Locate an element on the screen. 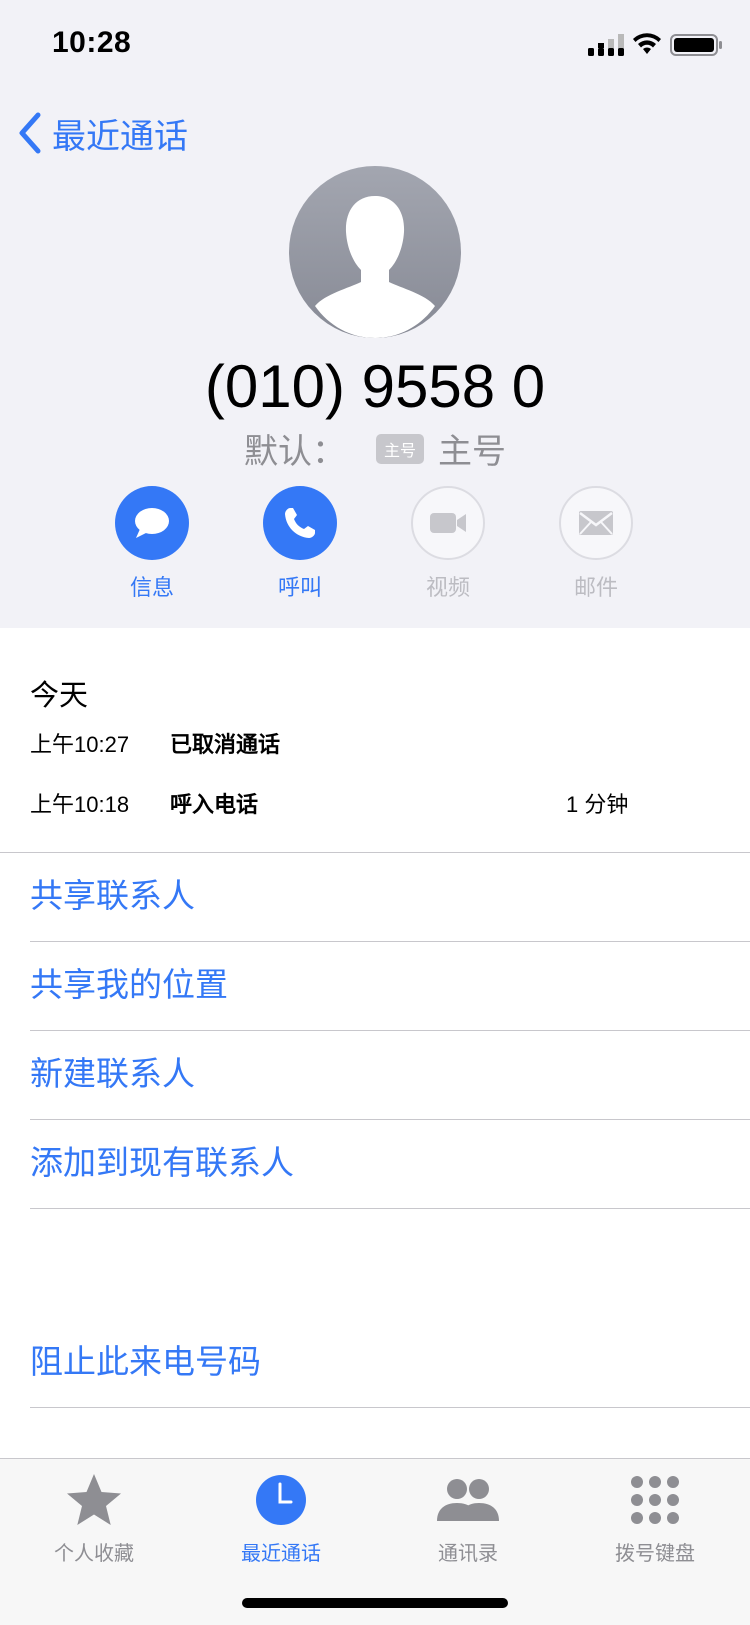 The width and height of the screenshot is (750, 1625). back-label: 最近通话 is located at coordinates (120, 136).